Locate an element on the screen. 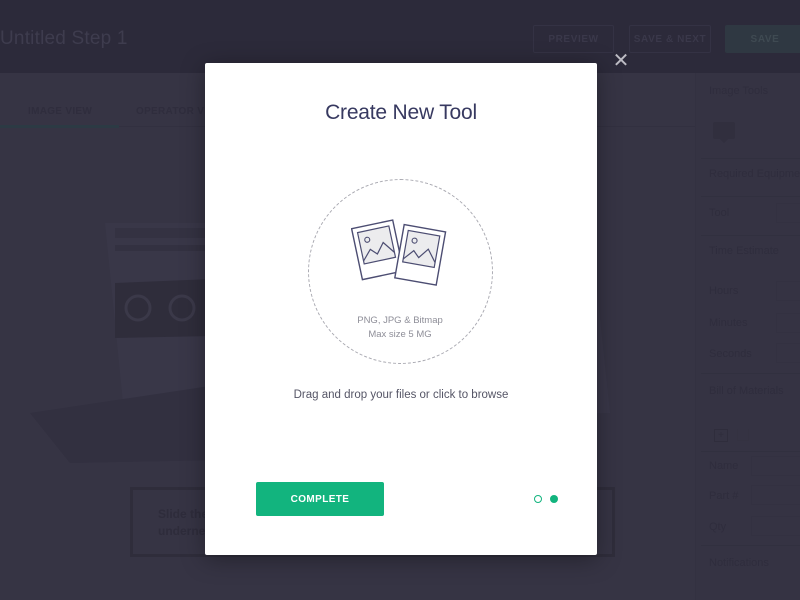  hours-input is located at coordinates (788, 291).